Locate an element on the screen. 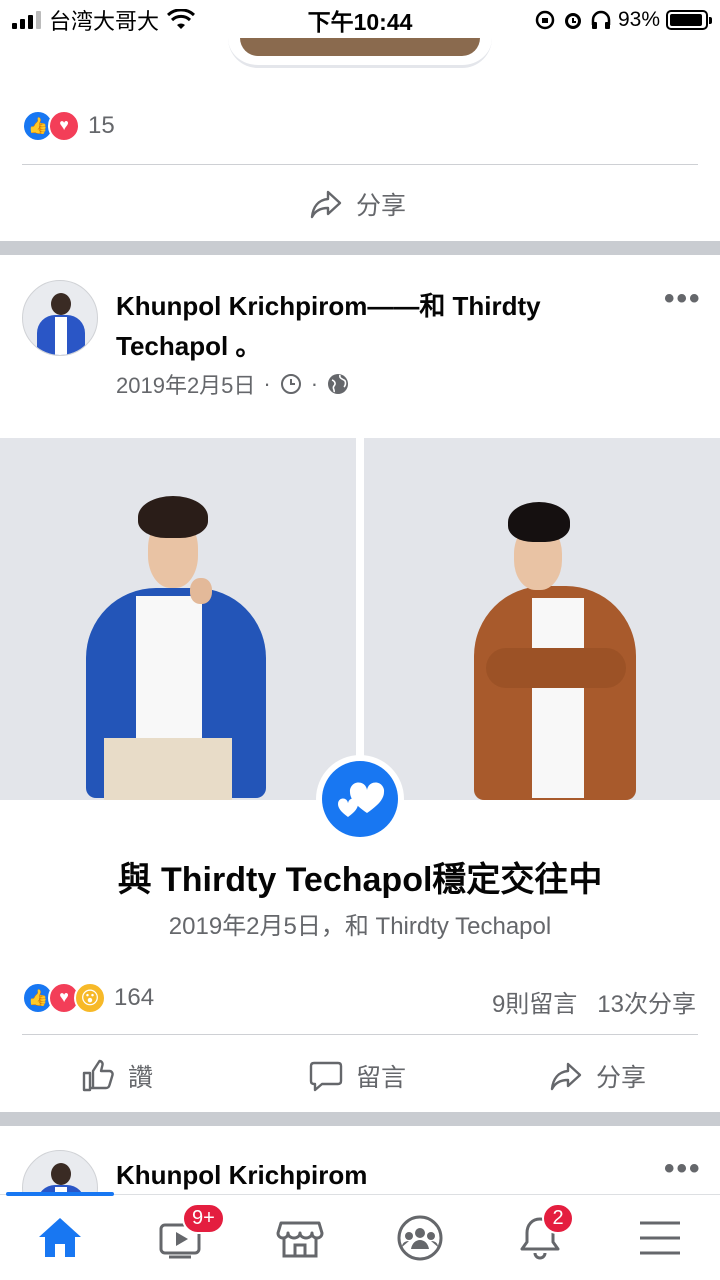 The width and height of the screenshot is (720, 1280). alarm-icon is located at coordinates (572, 21).